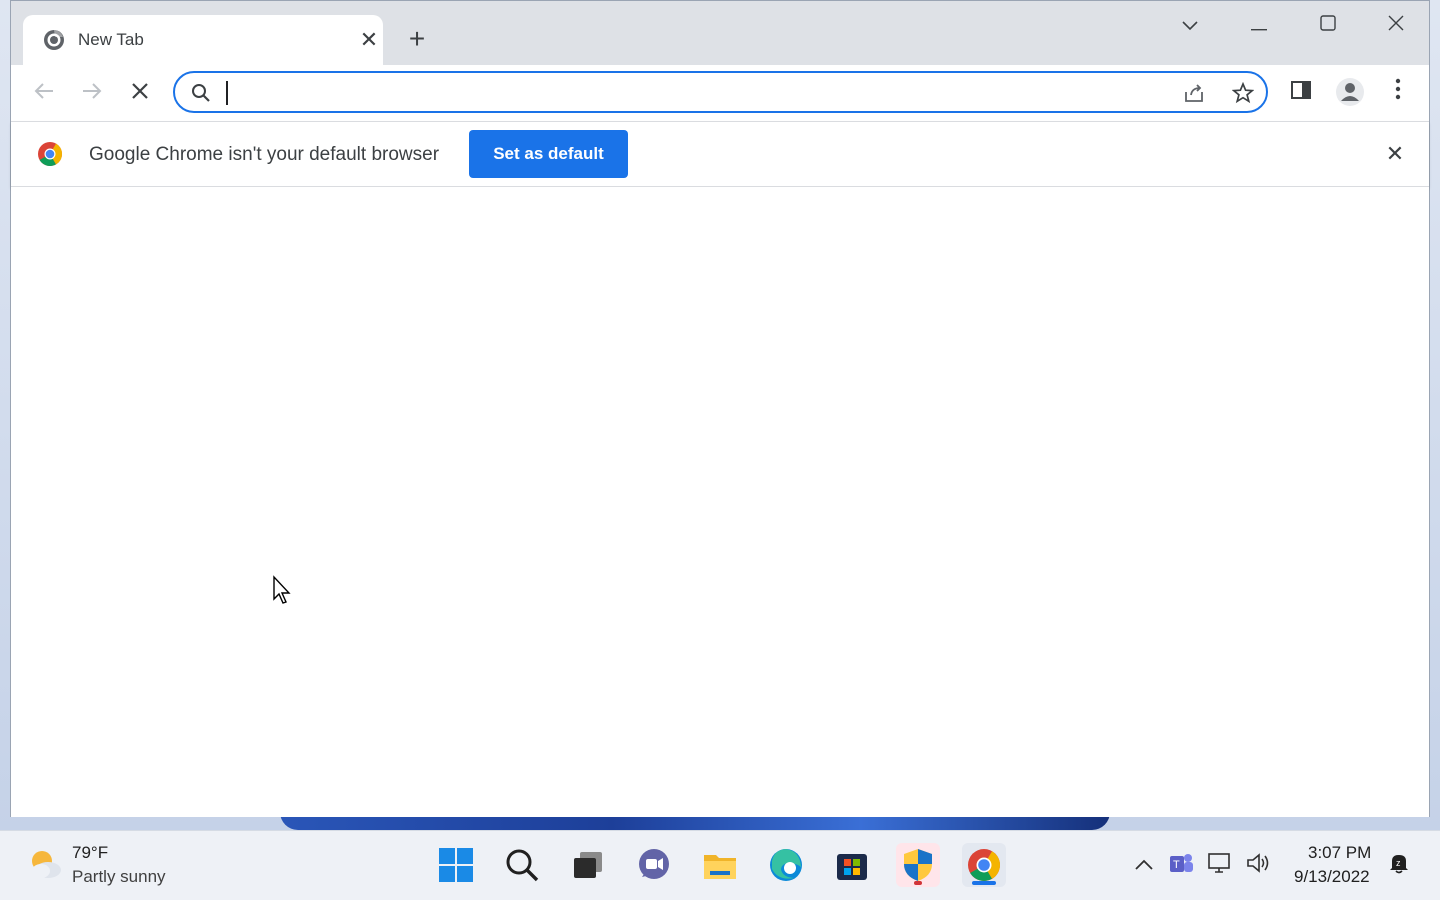 This screenshot has width=1440, height=900. I want to click on tab-new-tab: New Tab ✕, so click(203, 40).